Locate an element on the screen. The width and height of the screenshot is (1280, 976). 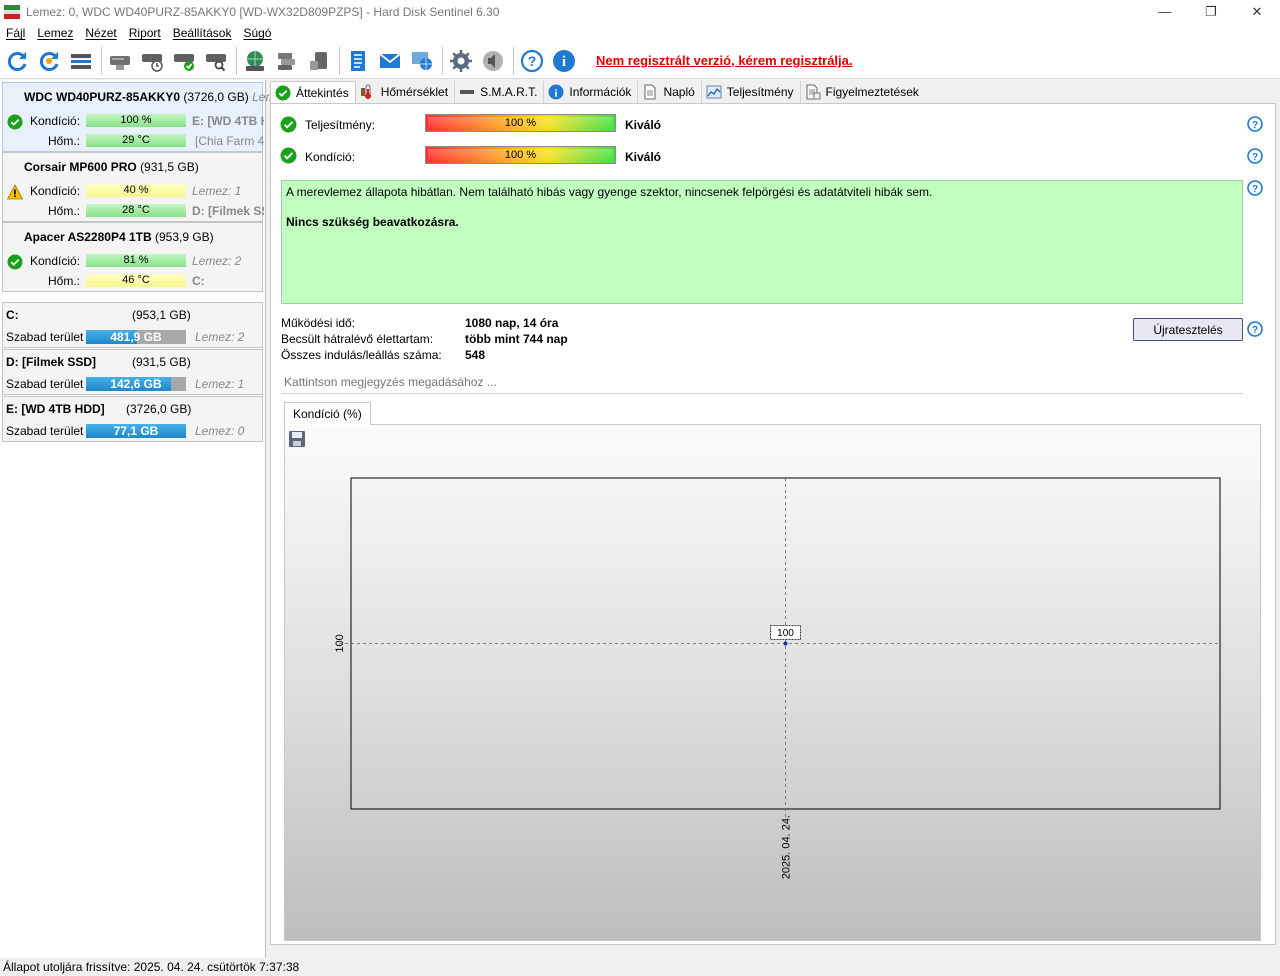
tab-smart: S.M.A.R.T. is located at coordinates (500, 92).